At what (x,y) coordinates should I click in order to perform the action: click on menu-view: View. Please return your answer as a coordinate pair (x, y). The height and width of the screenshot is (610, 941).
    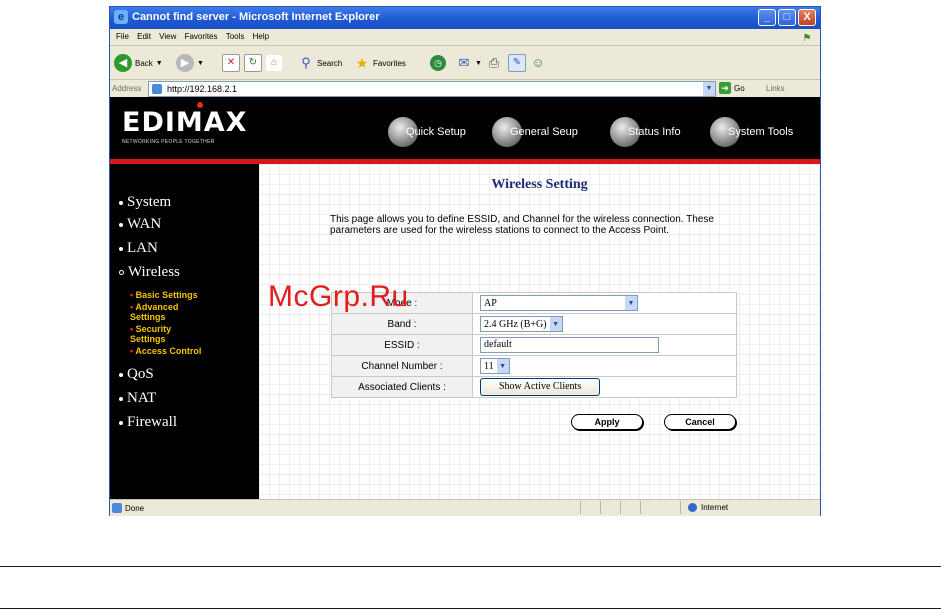
    Looking at the image, I should click on (167, 36).